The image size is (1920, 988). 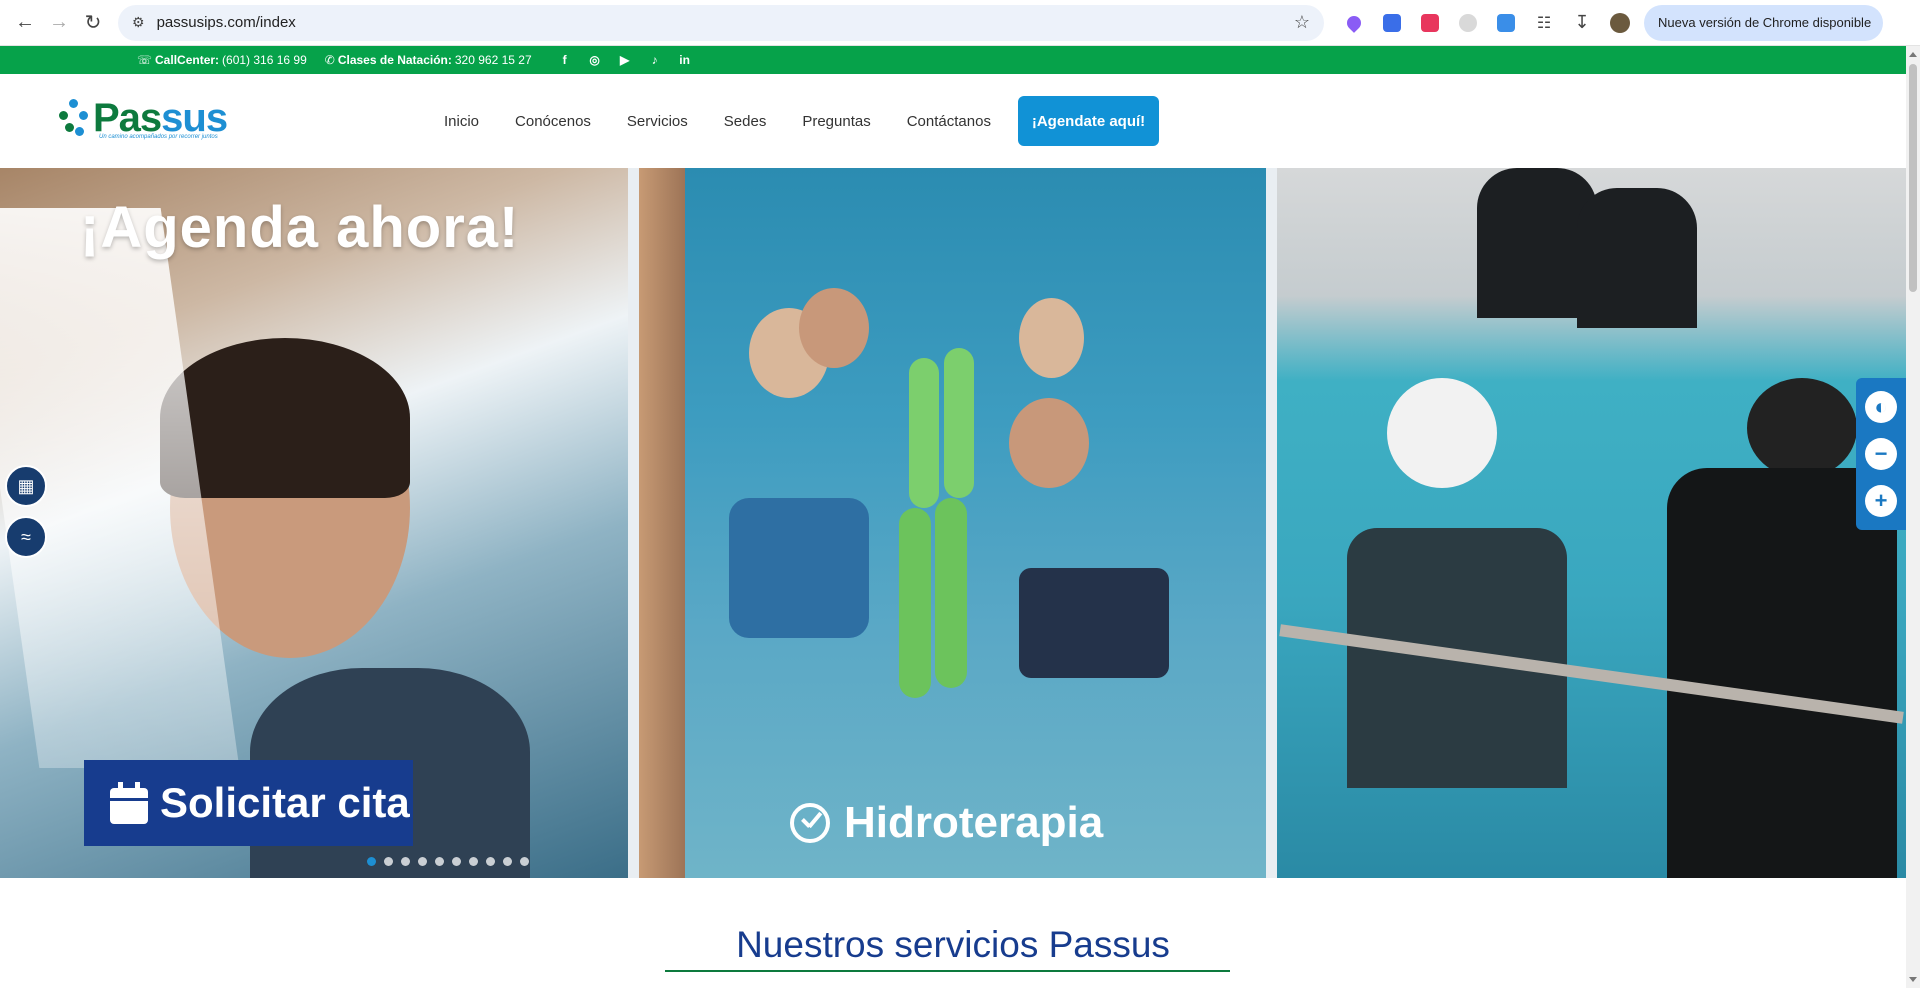 I want to click on increase-font-icon: +, so click(x=1881, y=500).